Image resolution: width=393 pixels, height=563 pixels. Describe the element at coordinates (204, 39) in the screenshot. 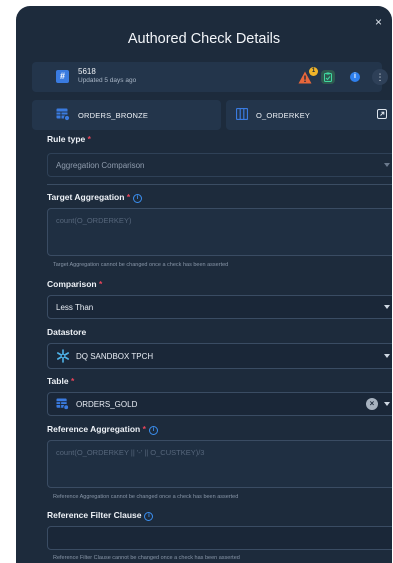

I see `modal-title: Authored Check Details` at that location.